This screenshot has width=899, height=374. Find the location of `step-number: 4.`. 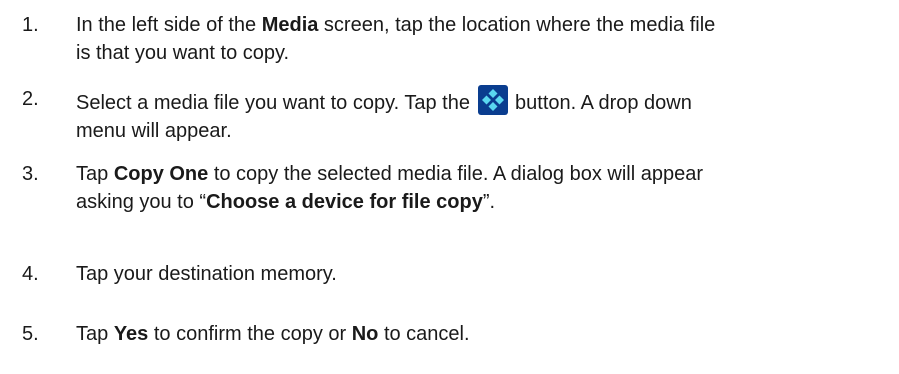

step-number: 4. is located at coordinates (30, 274).